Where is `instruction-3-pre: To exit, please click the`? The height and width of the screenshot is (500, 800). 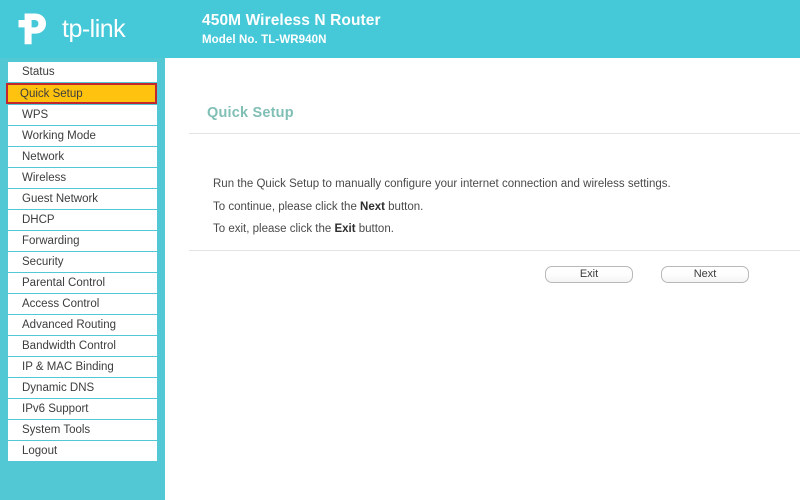
instruction-3-pre: To exit, please click the is located at coordinates (274, 229).